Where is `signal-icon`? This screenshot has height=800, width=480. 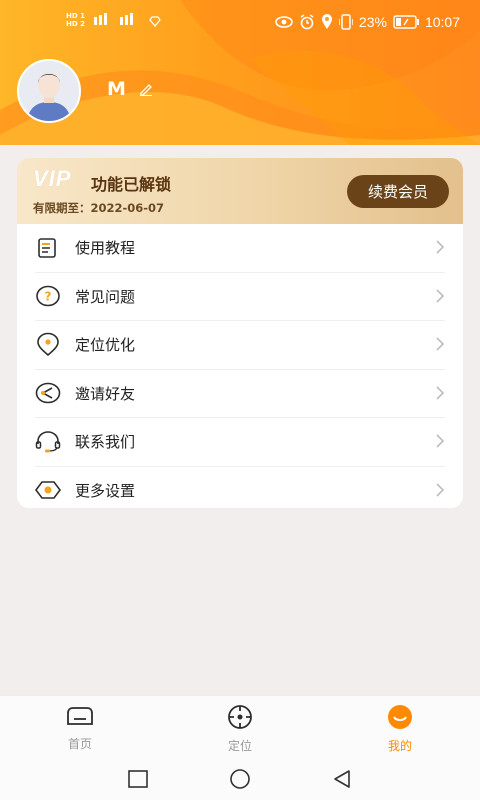
signal-icon is located at coordinates (127, 20).